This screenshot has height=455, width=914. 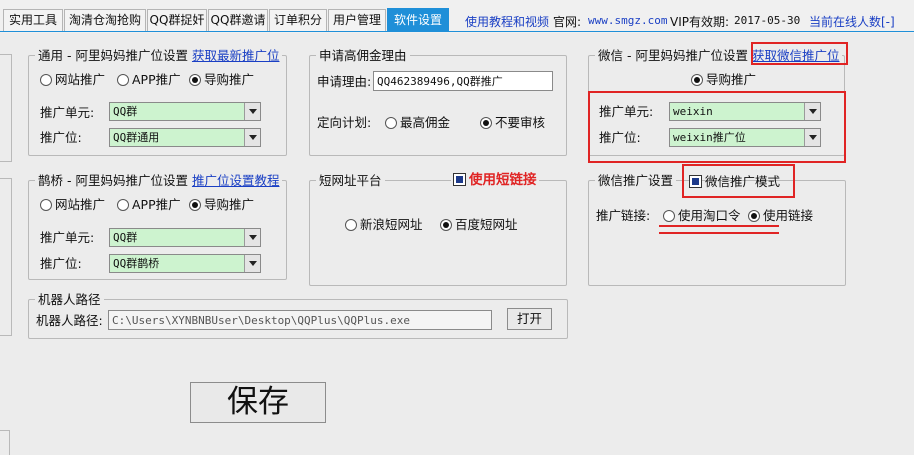 What do you see at coordinates (238, 20) in the screenshot?
I see `tab-qq-invite: QQ群邀请` at bounding box center [238, 20].